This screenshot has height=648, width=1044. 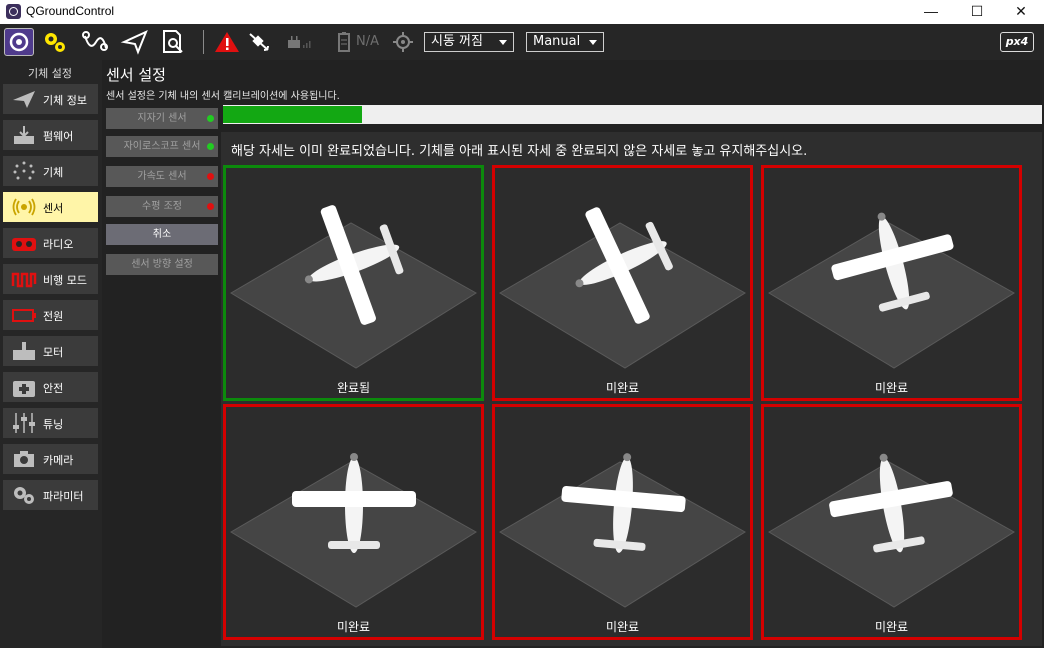 What do you see at coordinates (227, 42) in the screenshot?
I see `warning-icon` at bounding box center [227, 42].